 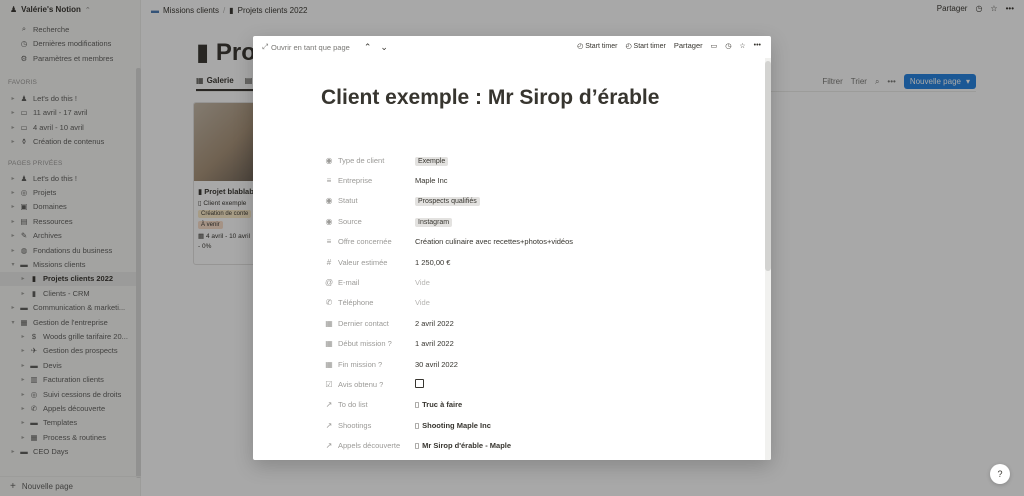 What do you see at coordinates (310, 47) in the screenshot?
I see `open-as-page-label: Ouvrir en tant que page` at bounding box center [310, 47].